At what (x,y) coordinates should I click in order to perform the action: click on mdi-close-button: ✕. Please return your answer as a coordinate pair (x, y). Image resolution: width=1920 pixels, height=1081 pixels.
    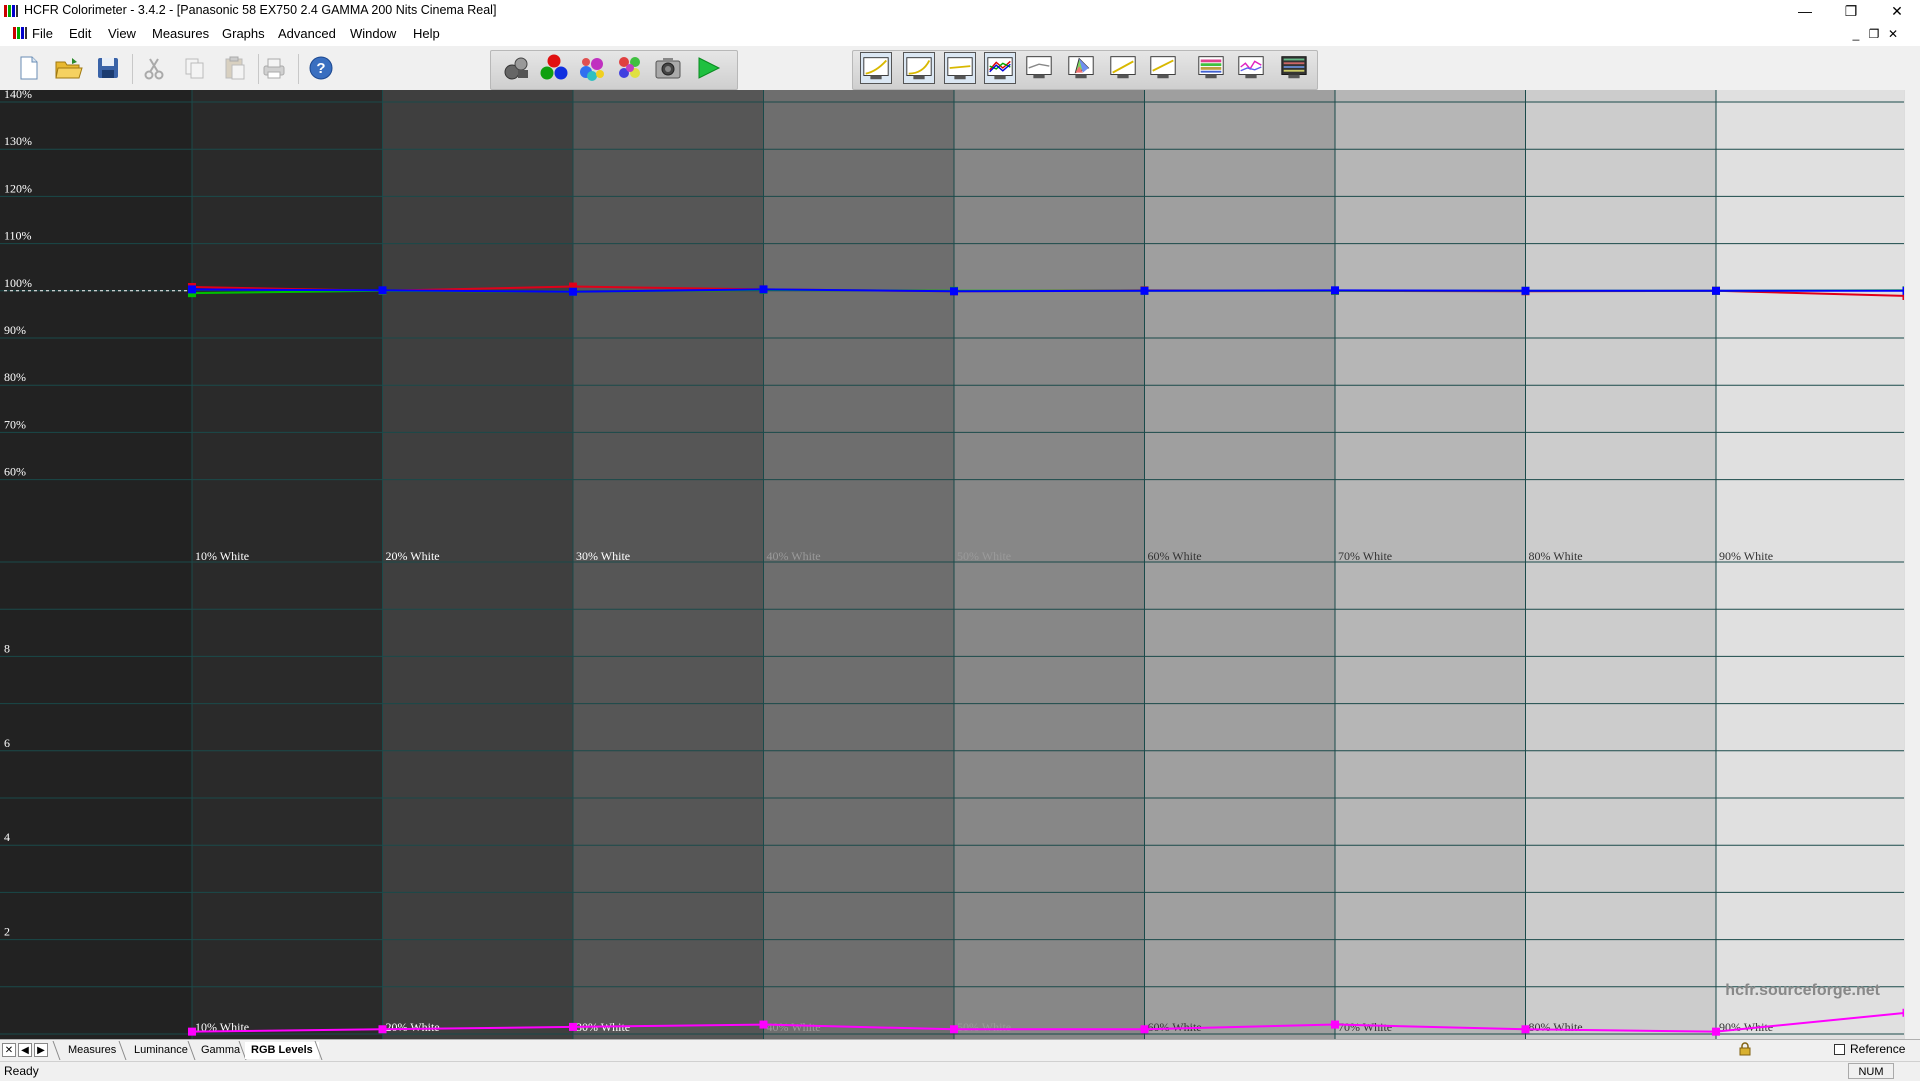
    Looking at the image, I should click on (1893, 34).